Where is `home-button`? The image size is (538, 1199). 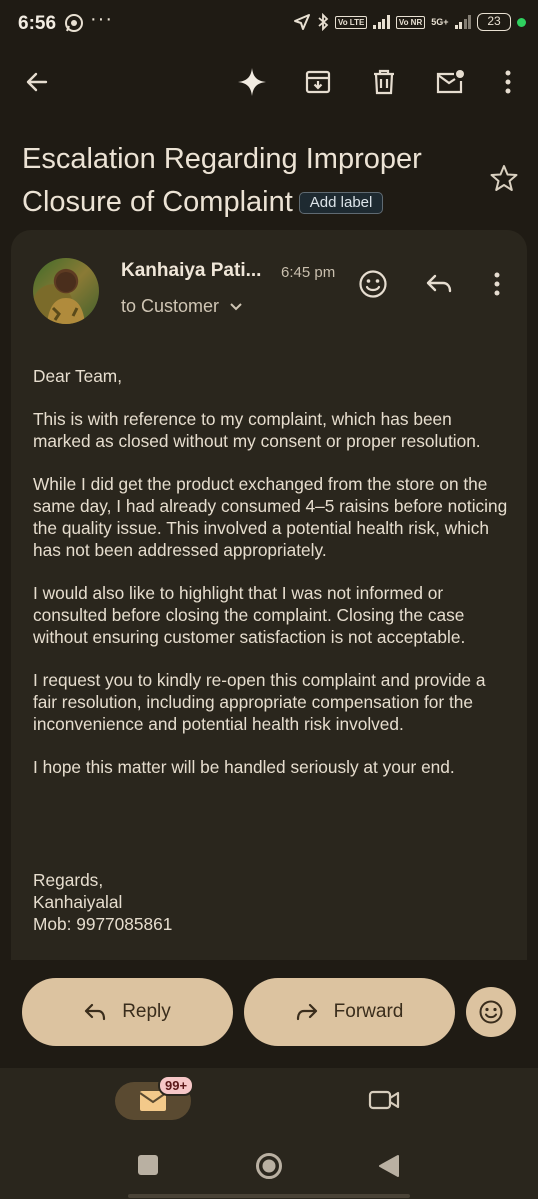 home-button is located at coordinates (269, 1168).